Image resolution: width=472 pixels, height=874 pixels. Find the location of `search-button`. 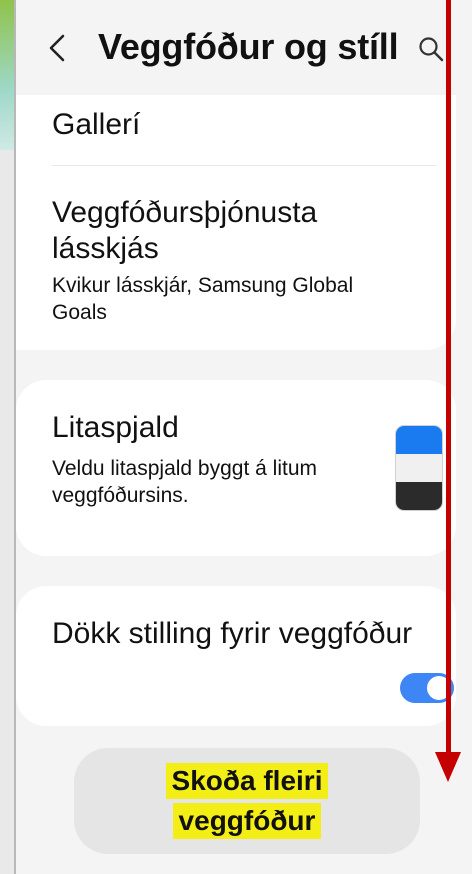

search-button is located at coordinates (431, 49).